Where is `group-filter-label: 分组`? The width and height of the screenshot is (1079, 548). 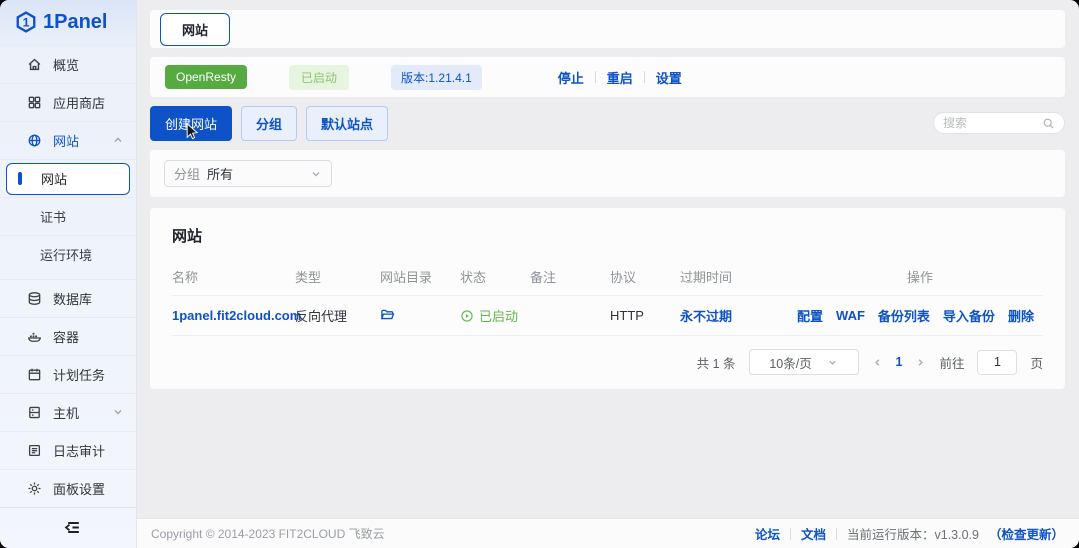
group-filter-label: 分组 is located at coordinates (187, 174).